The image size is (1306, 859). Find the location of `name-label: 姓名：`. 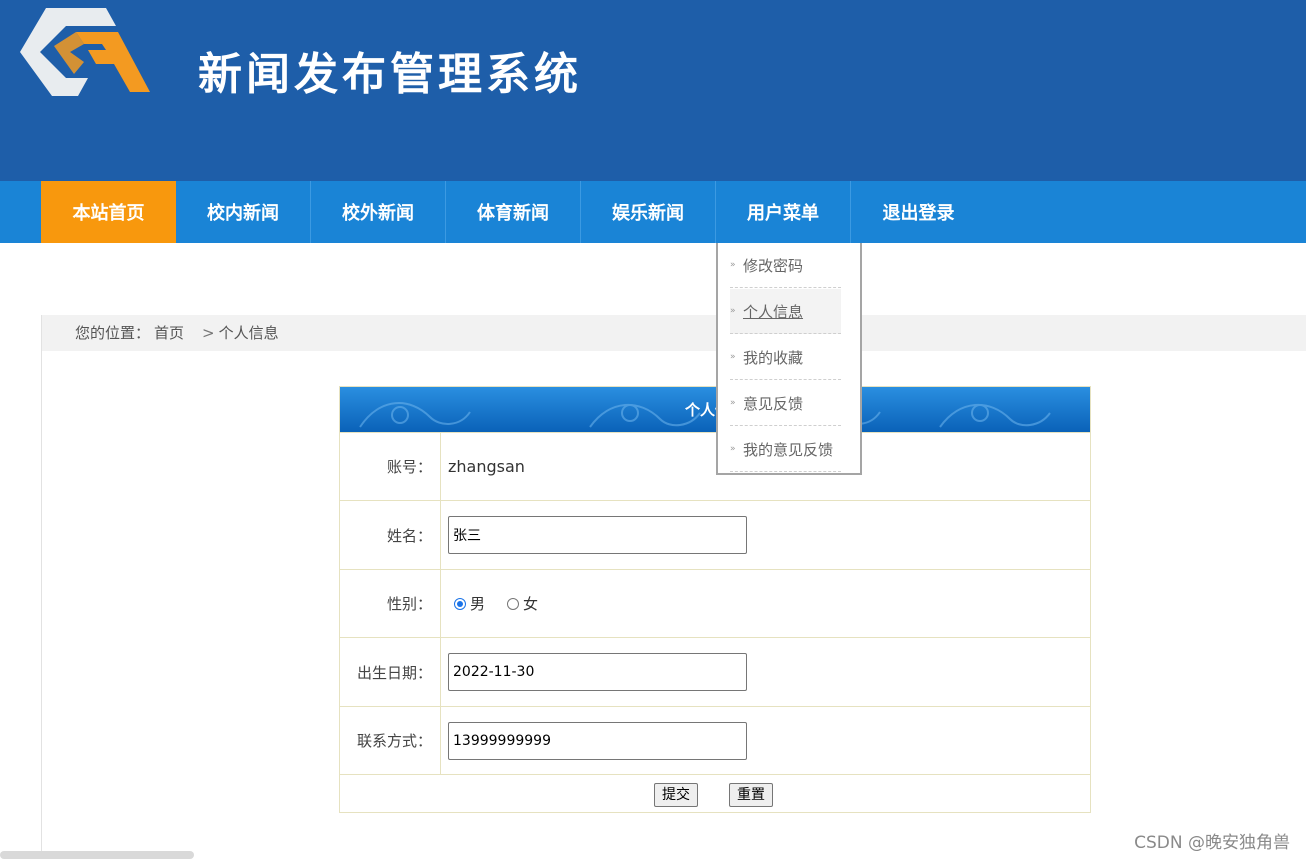

name-label: 姓名： is located at coordinates (390, 535).